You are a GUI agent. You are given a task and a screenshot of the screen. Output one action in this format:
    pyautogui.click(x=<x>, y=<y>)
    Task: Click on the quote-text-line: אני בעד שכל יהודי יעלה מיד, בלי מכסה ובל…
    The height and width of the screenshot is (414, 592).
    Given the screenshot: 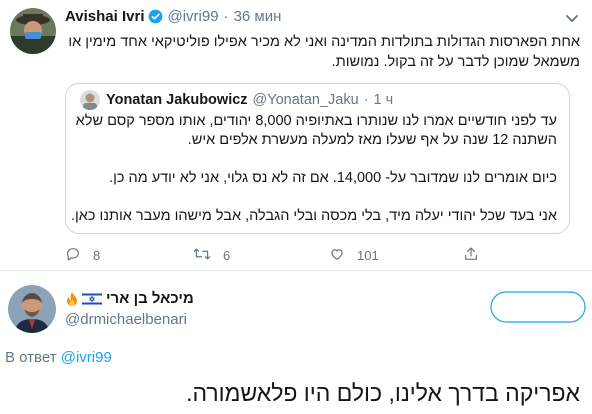 What is the action you would take?
    pyautogui.click(x=314, y=216)
    